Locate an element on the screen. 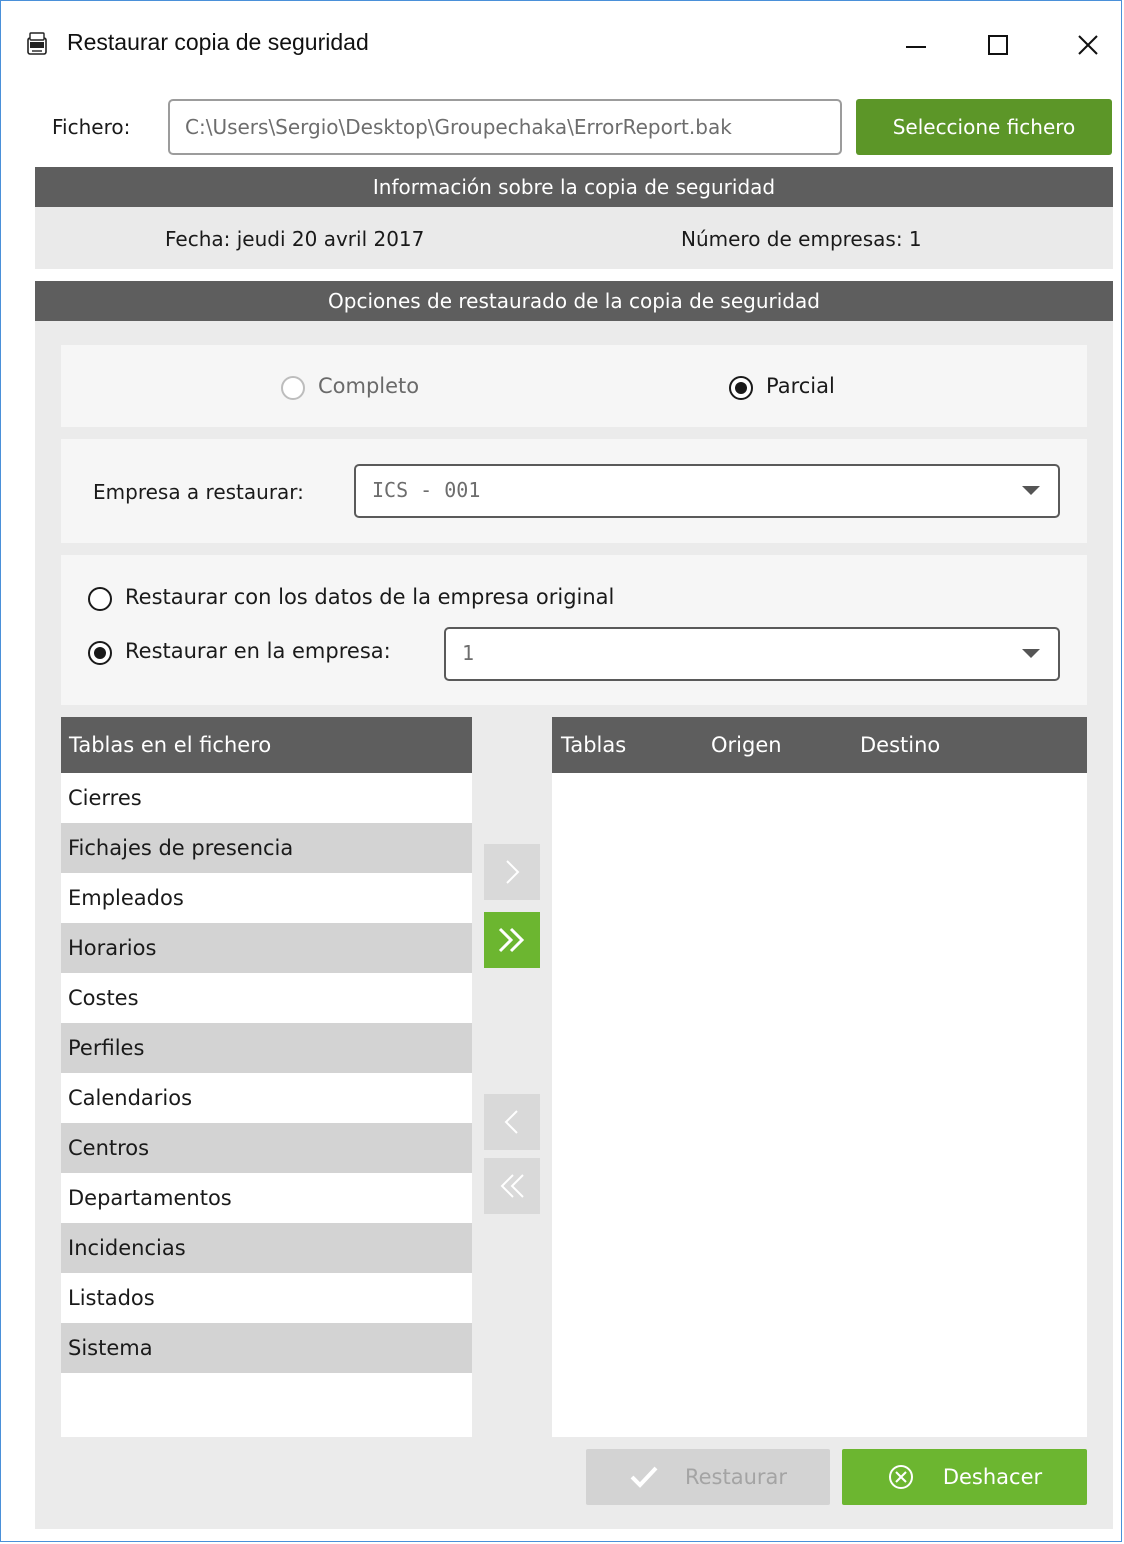 Image resolution: width=1124 pixels, height=1544 pixels. move-all-right-button is located at coordinates (512, 940).